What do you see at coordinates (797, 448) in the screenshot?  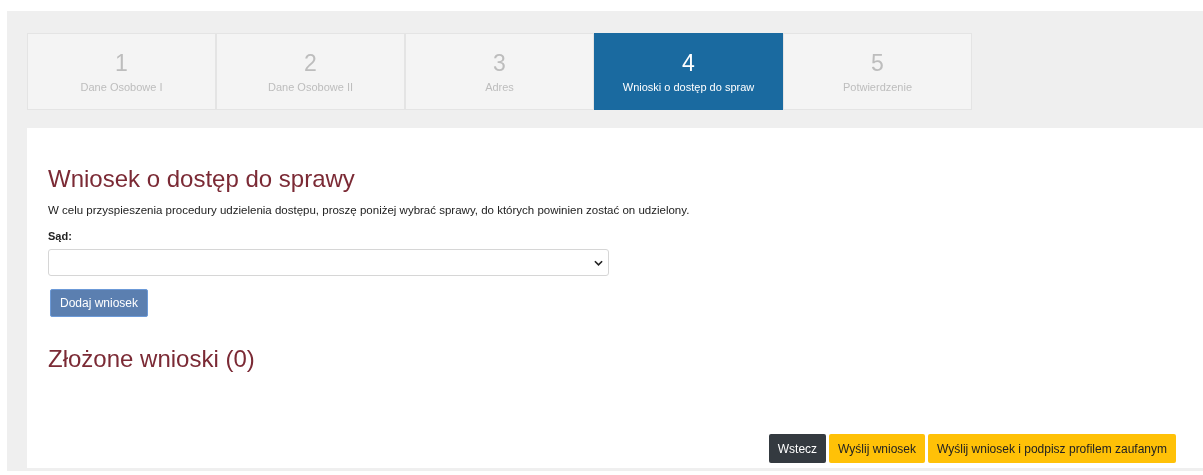 I see `back-button: Wstecz` at bounding box center [797, 448].